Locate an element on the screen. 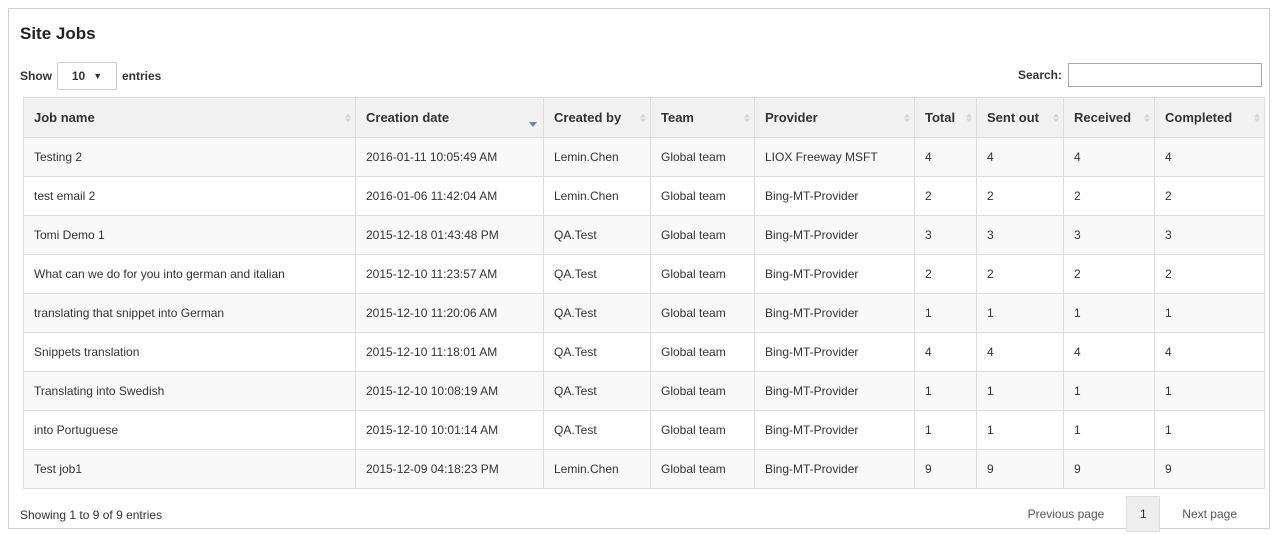  table-cell: 2015-12-10 11:18:01 AM is located at coordinates (449, 352).